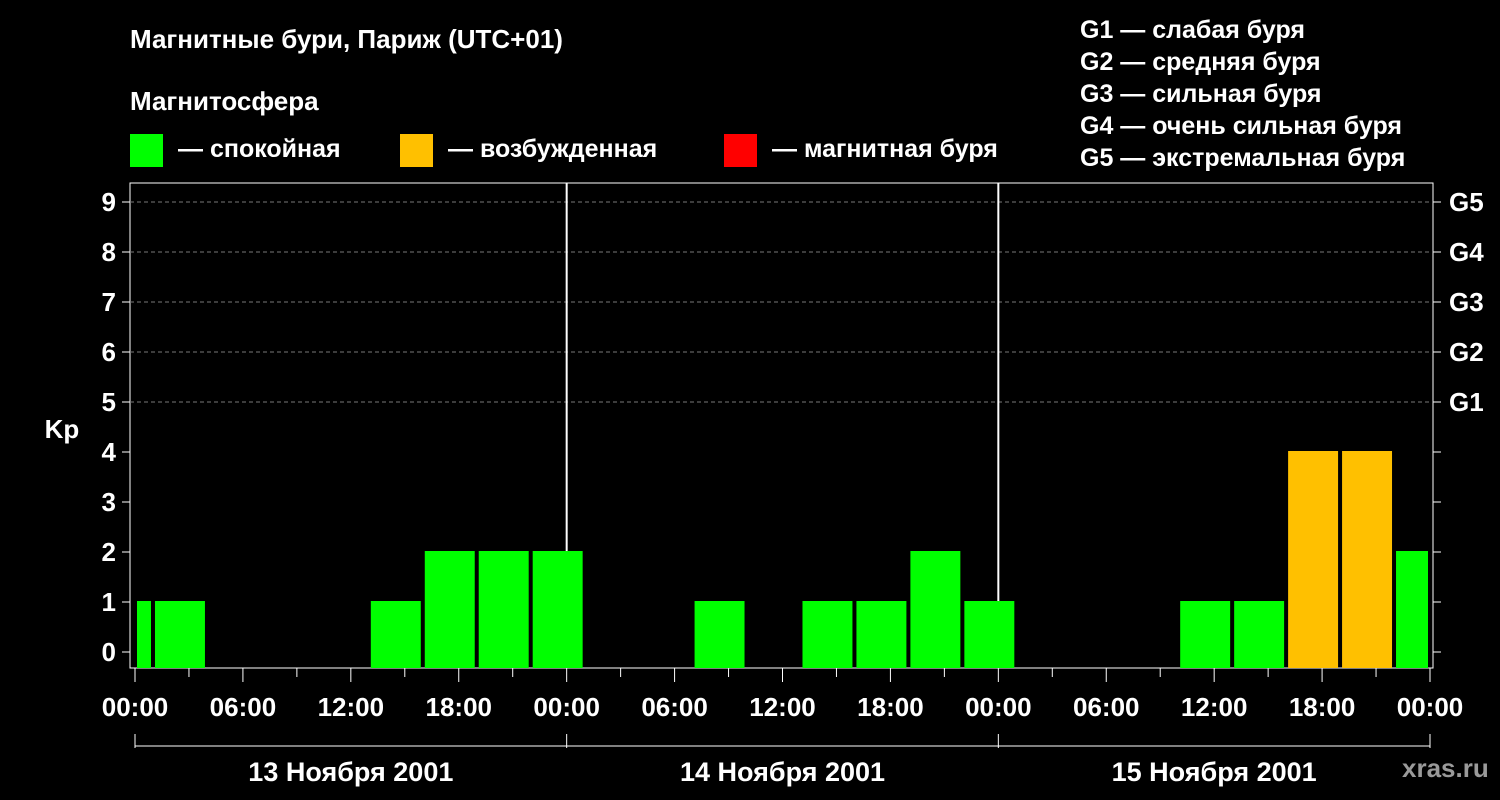 The image size is (1500, 800). I want to click on y-tick-label: 6, so click(109, 352).